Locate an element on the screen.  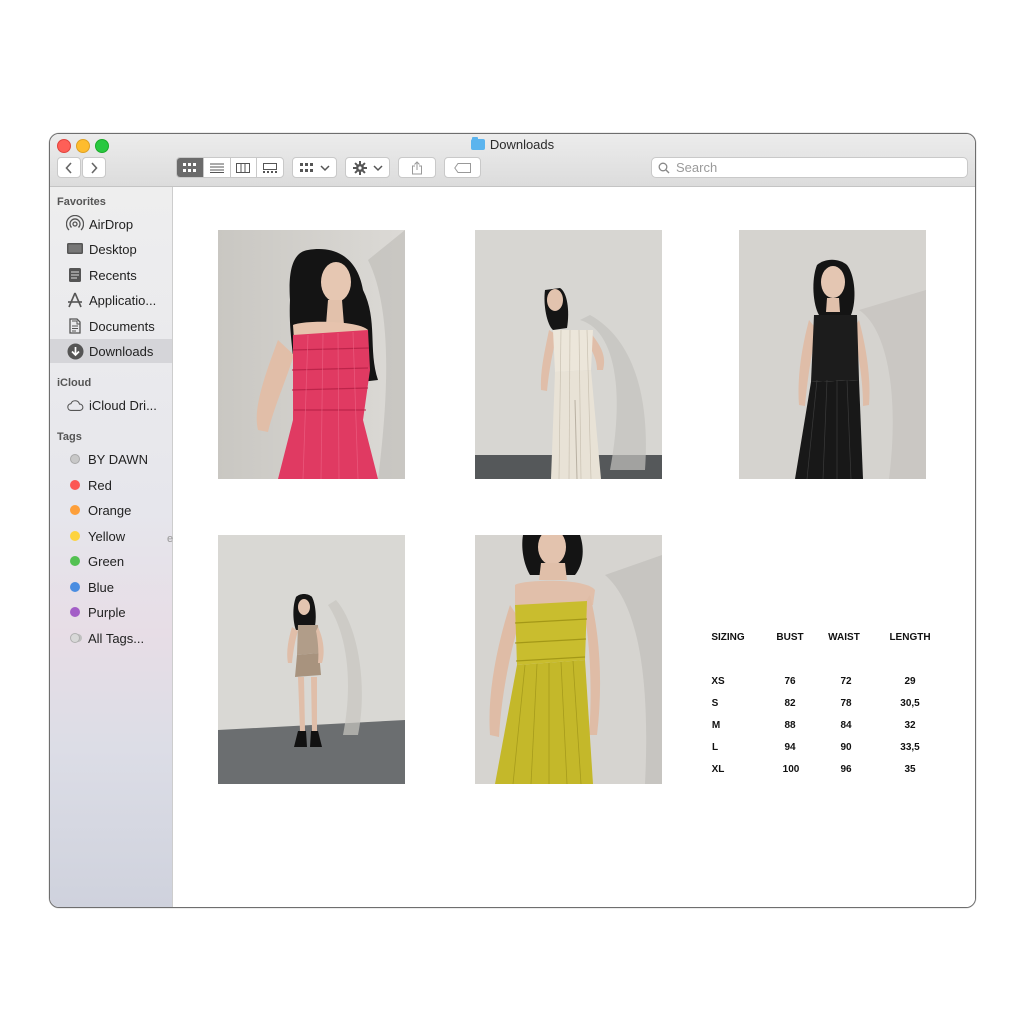
photo-chartreuse-set is located at coordinates (568, 659).